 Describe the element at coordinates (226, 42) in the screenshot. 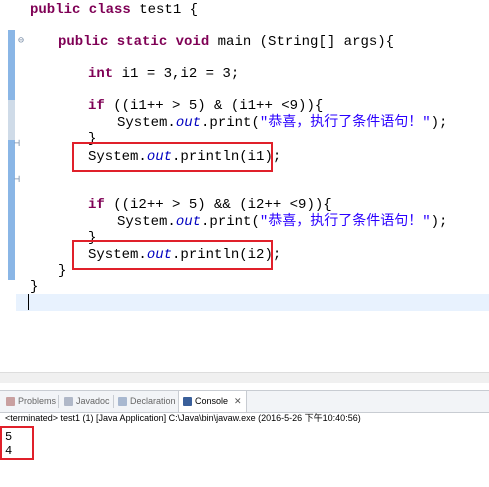

I see `code-line: public static void main (String[] args){` at that location.